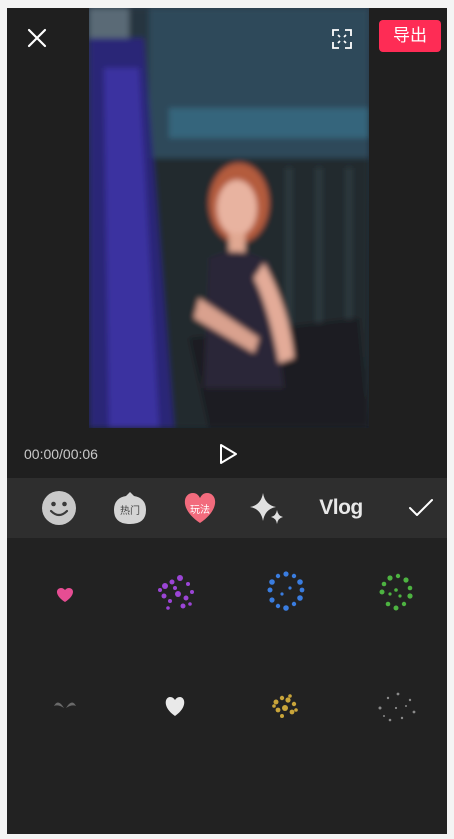  What do you see at coordinates (37, 38) in the screenshot?
I see `close-icon` at bounding box center [37, 38].